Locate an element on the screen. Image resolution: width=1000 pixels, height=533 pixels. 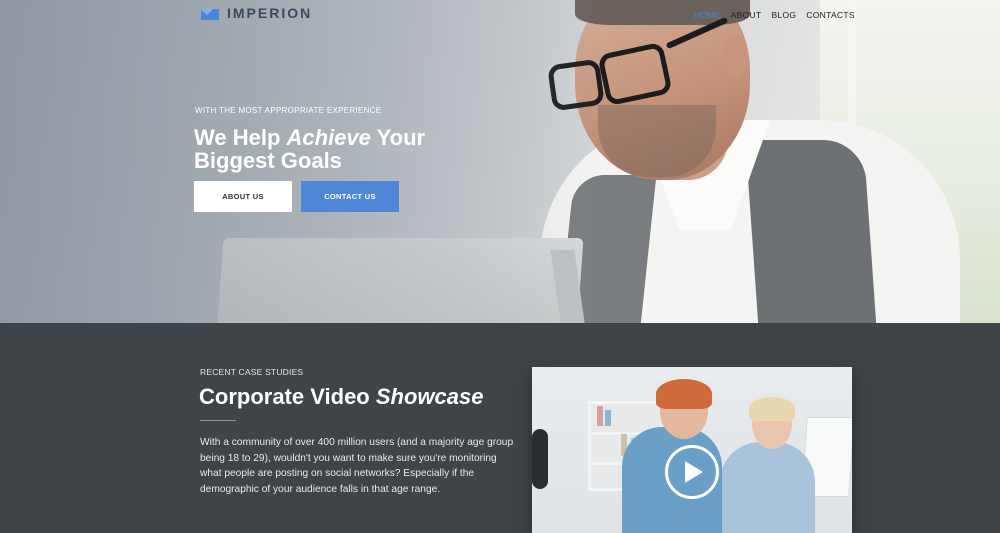
nav-contacts: CONTACTS is located at coordinates (830, 15).